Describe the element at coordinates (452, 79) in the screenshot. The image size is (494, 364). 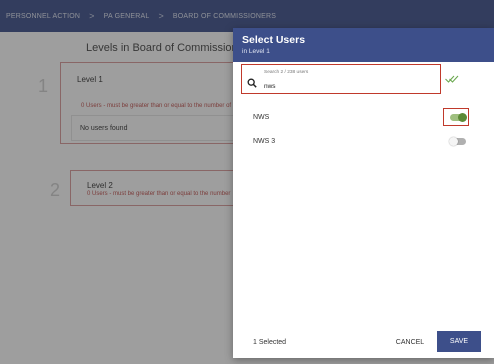
I see `double-check-icon` at that location.